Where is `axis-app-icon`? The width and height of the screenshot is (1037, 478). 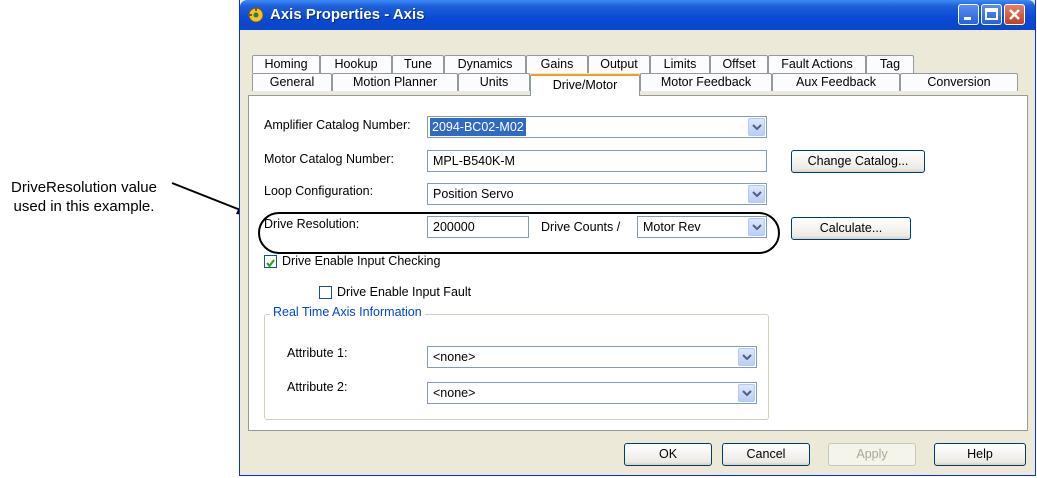
axis-app-icon is located at coordinates (256, 15).